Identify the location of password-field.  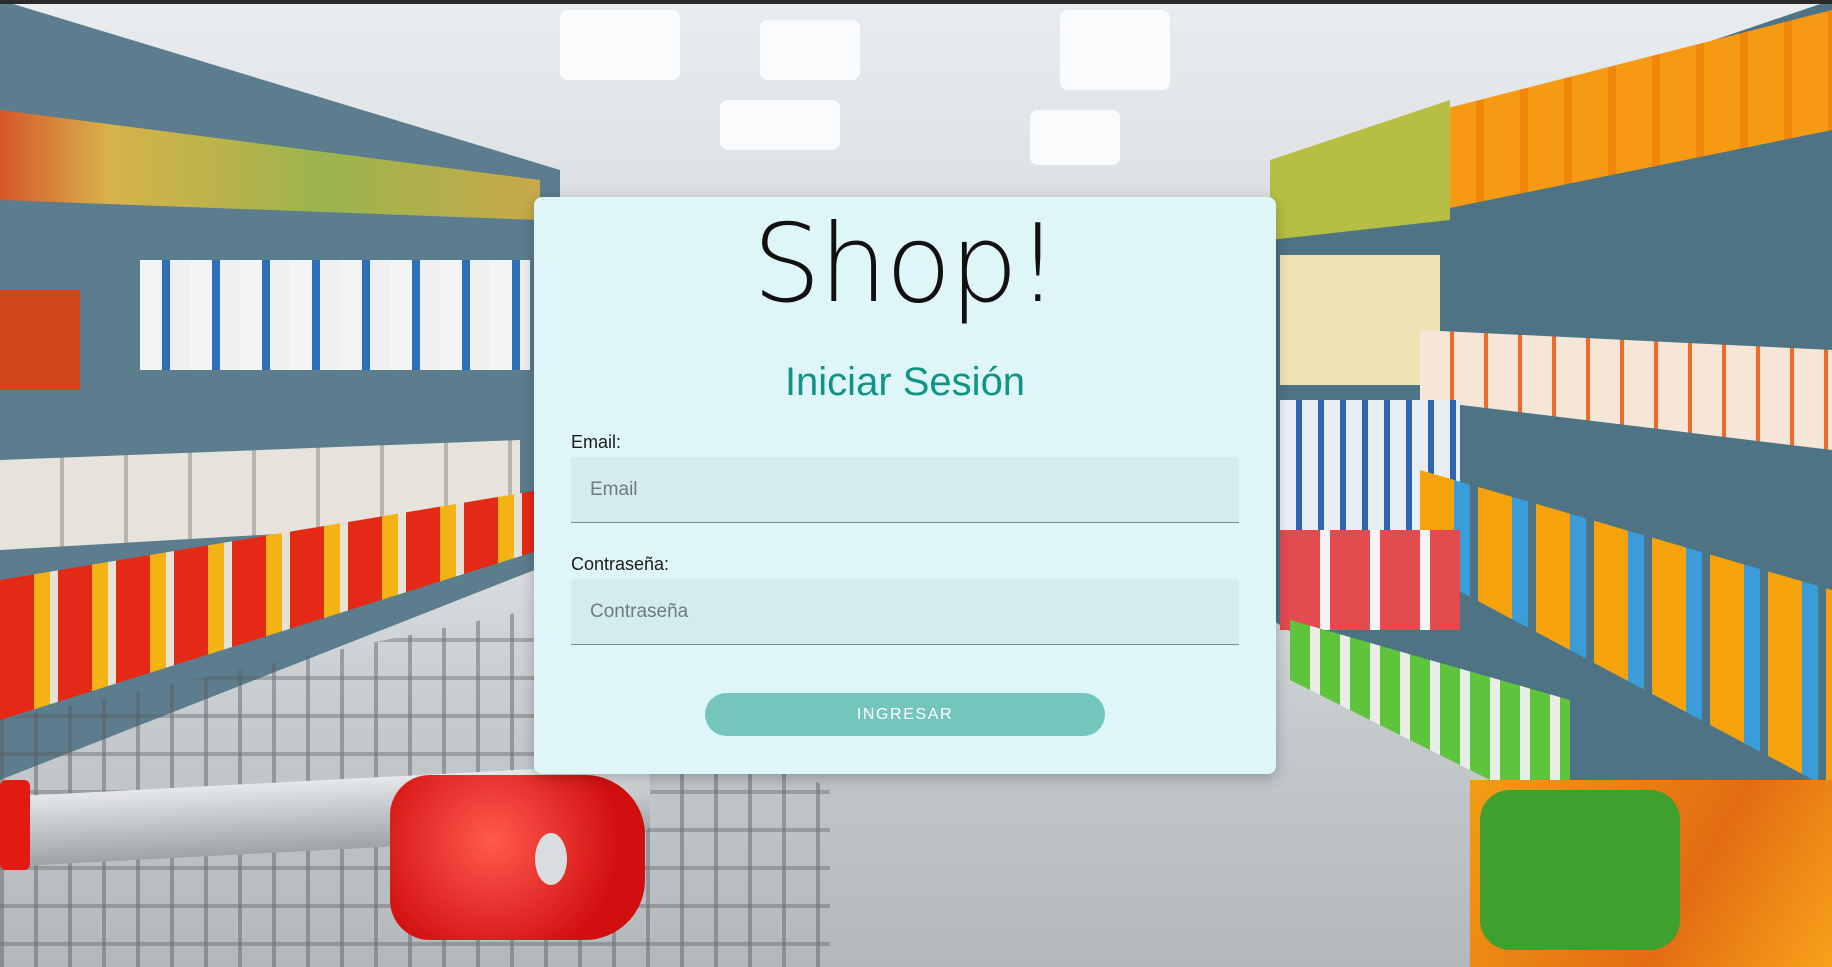
(905, 612).